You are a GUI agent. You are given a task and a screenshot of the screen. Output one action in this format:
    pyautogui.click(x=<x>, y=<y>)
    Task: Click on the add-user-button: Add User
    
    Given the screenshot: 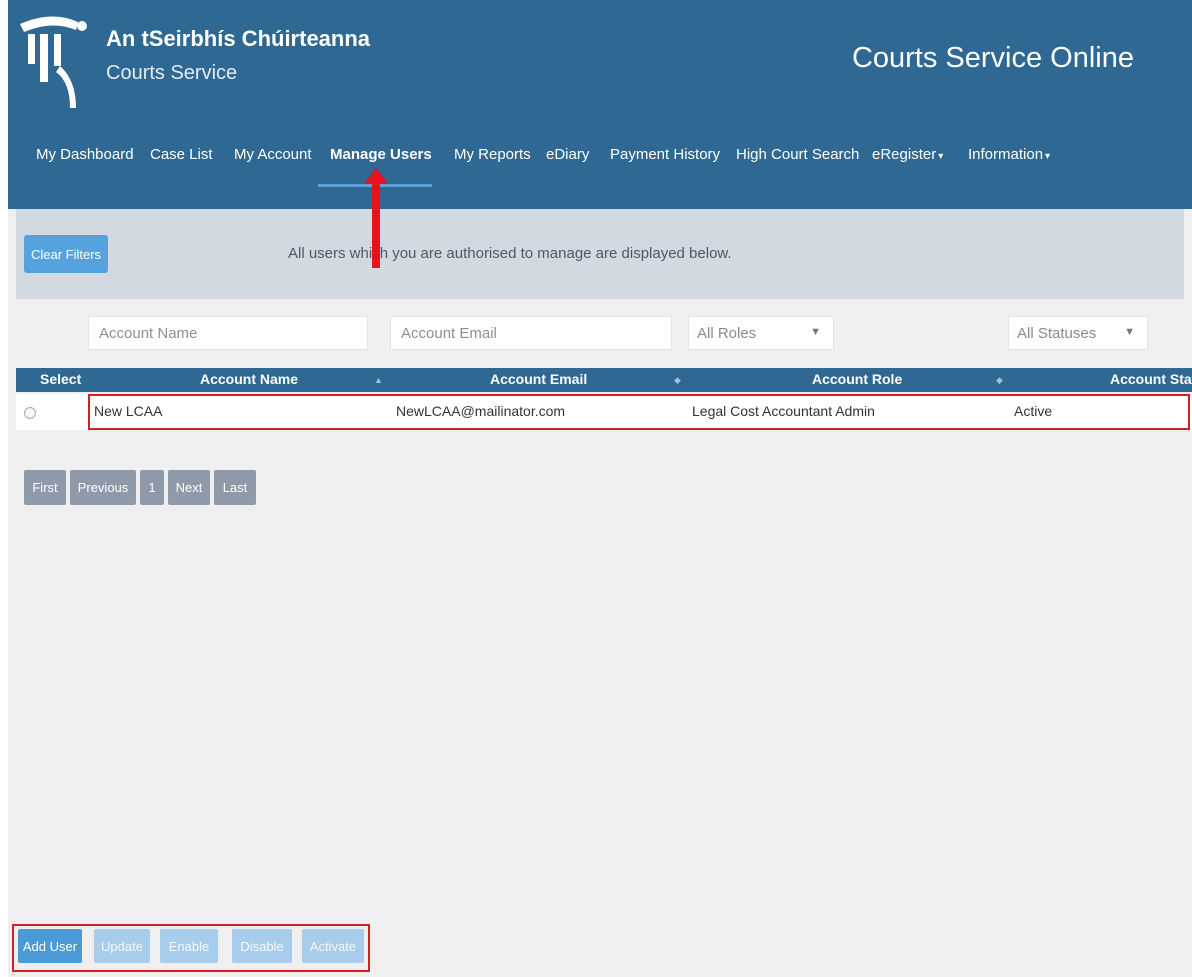 What is the action you would take?
    pyautogui.click(x=50, y=946)
    